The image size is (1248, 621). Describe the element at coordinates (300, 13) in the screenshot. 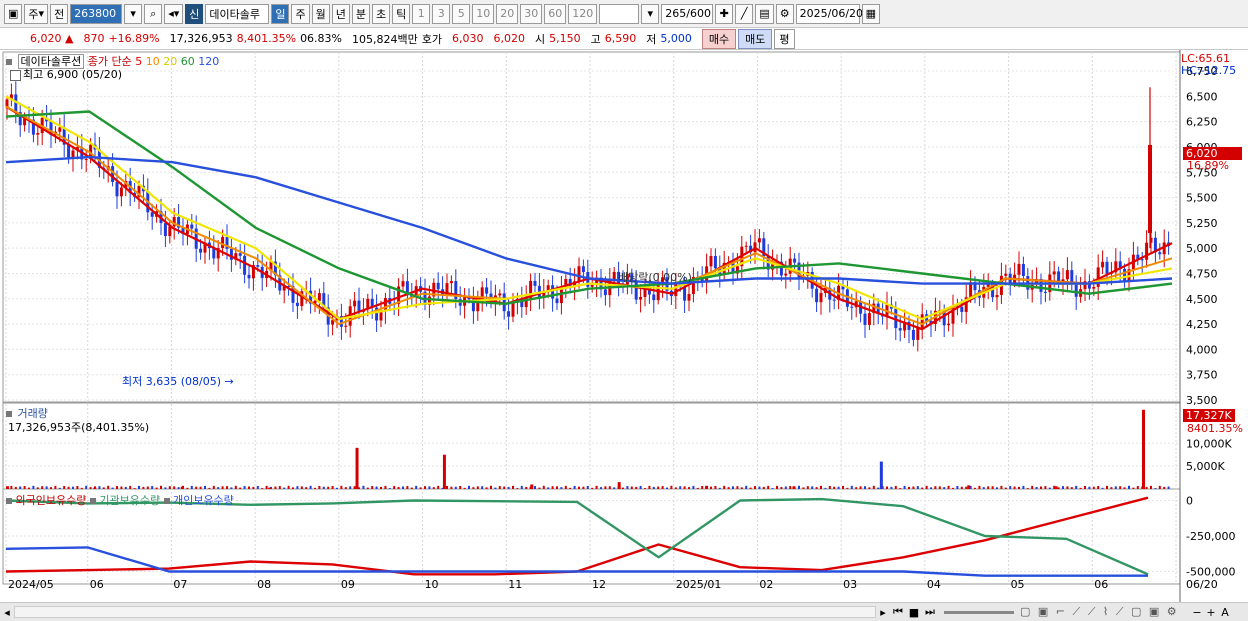

I see `tab-week: 주` at that location.